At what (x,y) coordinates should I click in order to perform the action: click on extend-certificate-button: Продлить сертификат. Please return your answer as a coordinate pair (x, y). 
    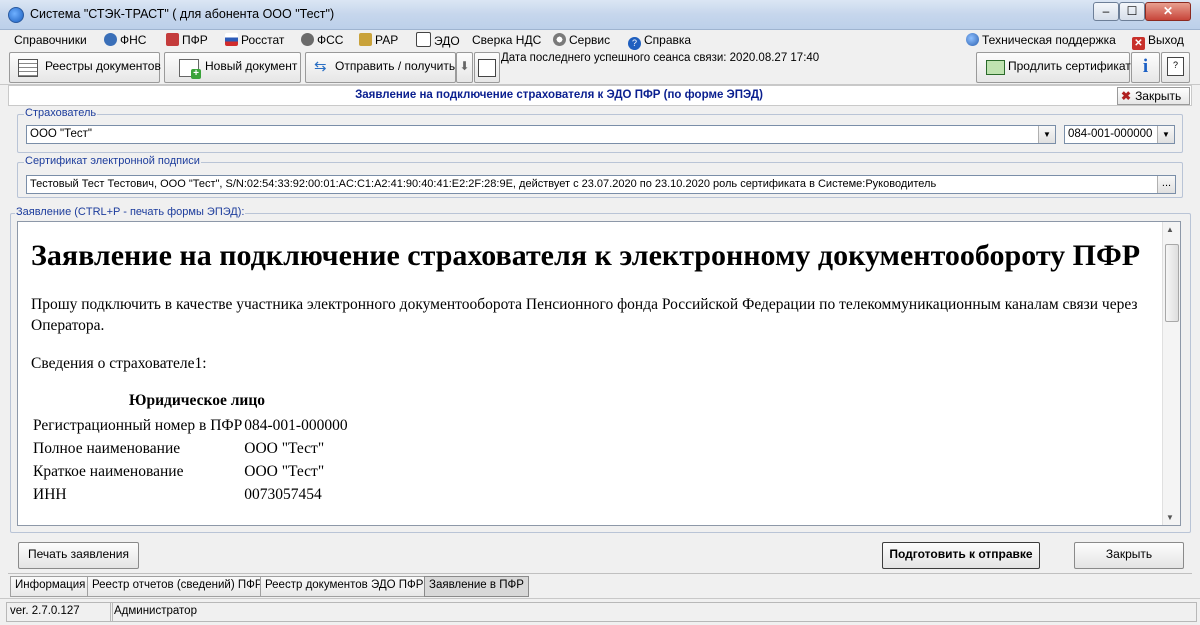
    Looking at the image, I should click on (1053, 67).